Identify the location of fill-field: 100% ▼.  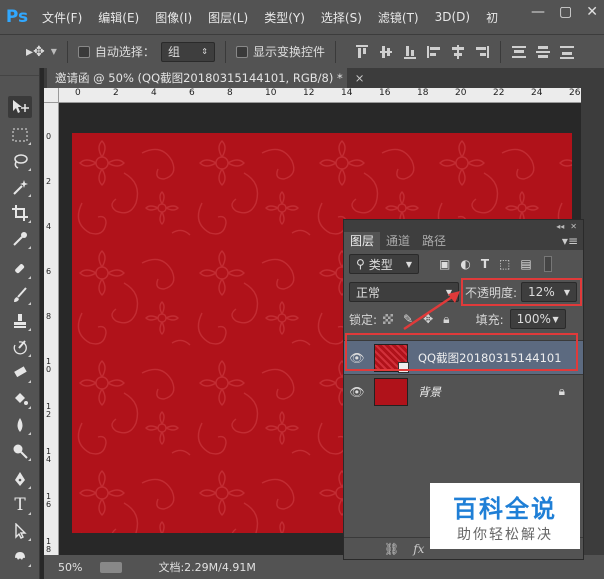
(537, 319).